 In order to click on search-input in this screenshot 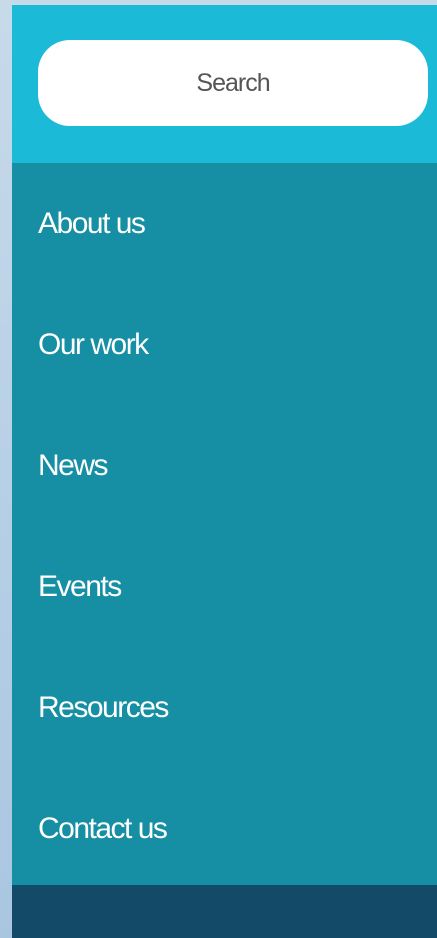, I will do `click(233, 83)`.